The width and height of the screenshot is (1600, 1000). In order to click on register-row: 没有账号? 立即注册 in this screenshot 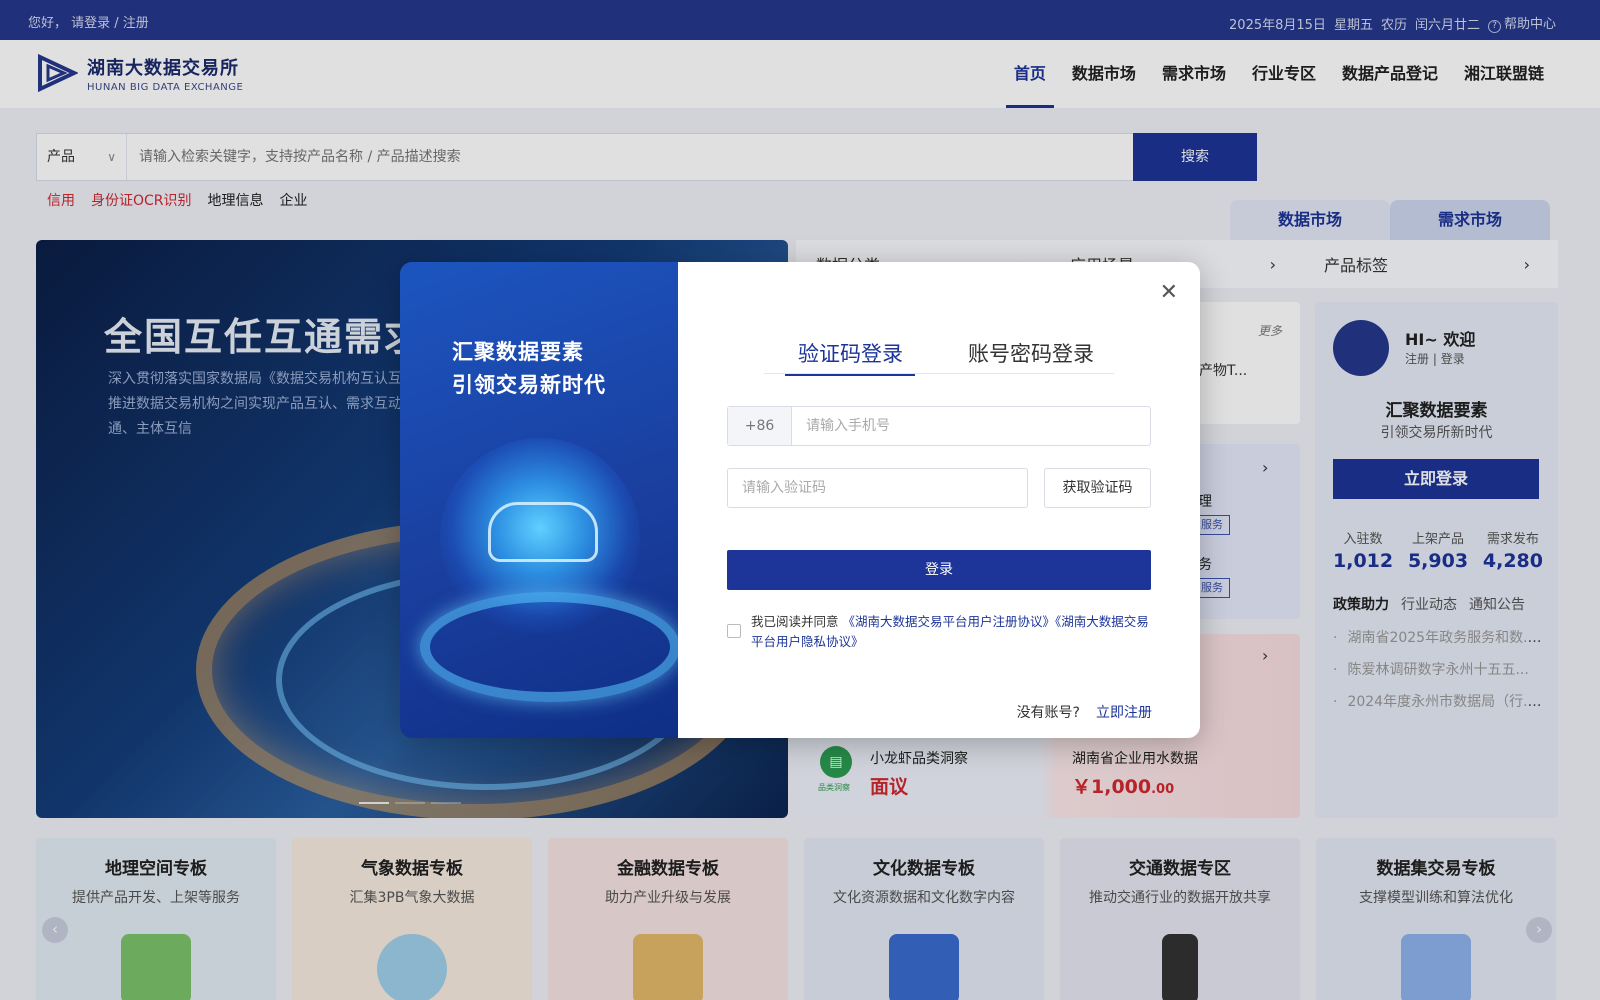, I will do `click(1084, 712)`.